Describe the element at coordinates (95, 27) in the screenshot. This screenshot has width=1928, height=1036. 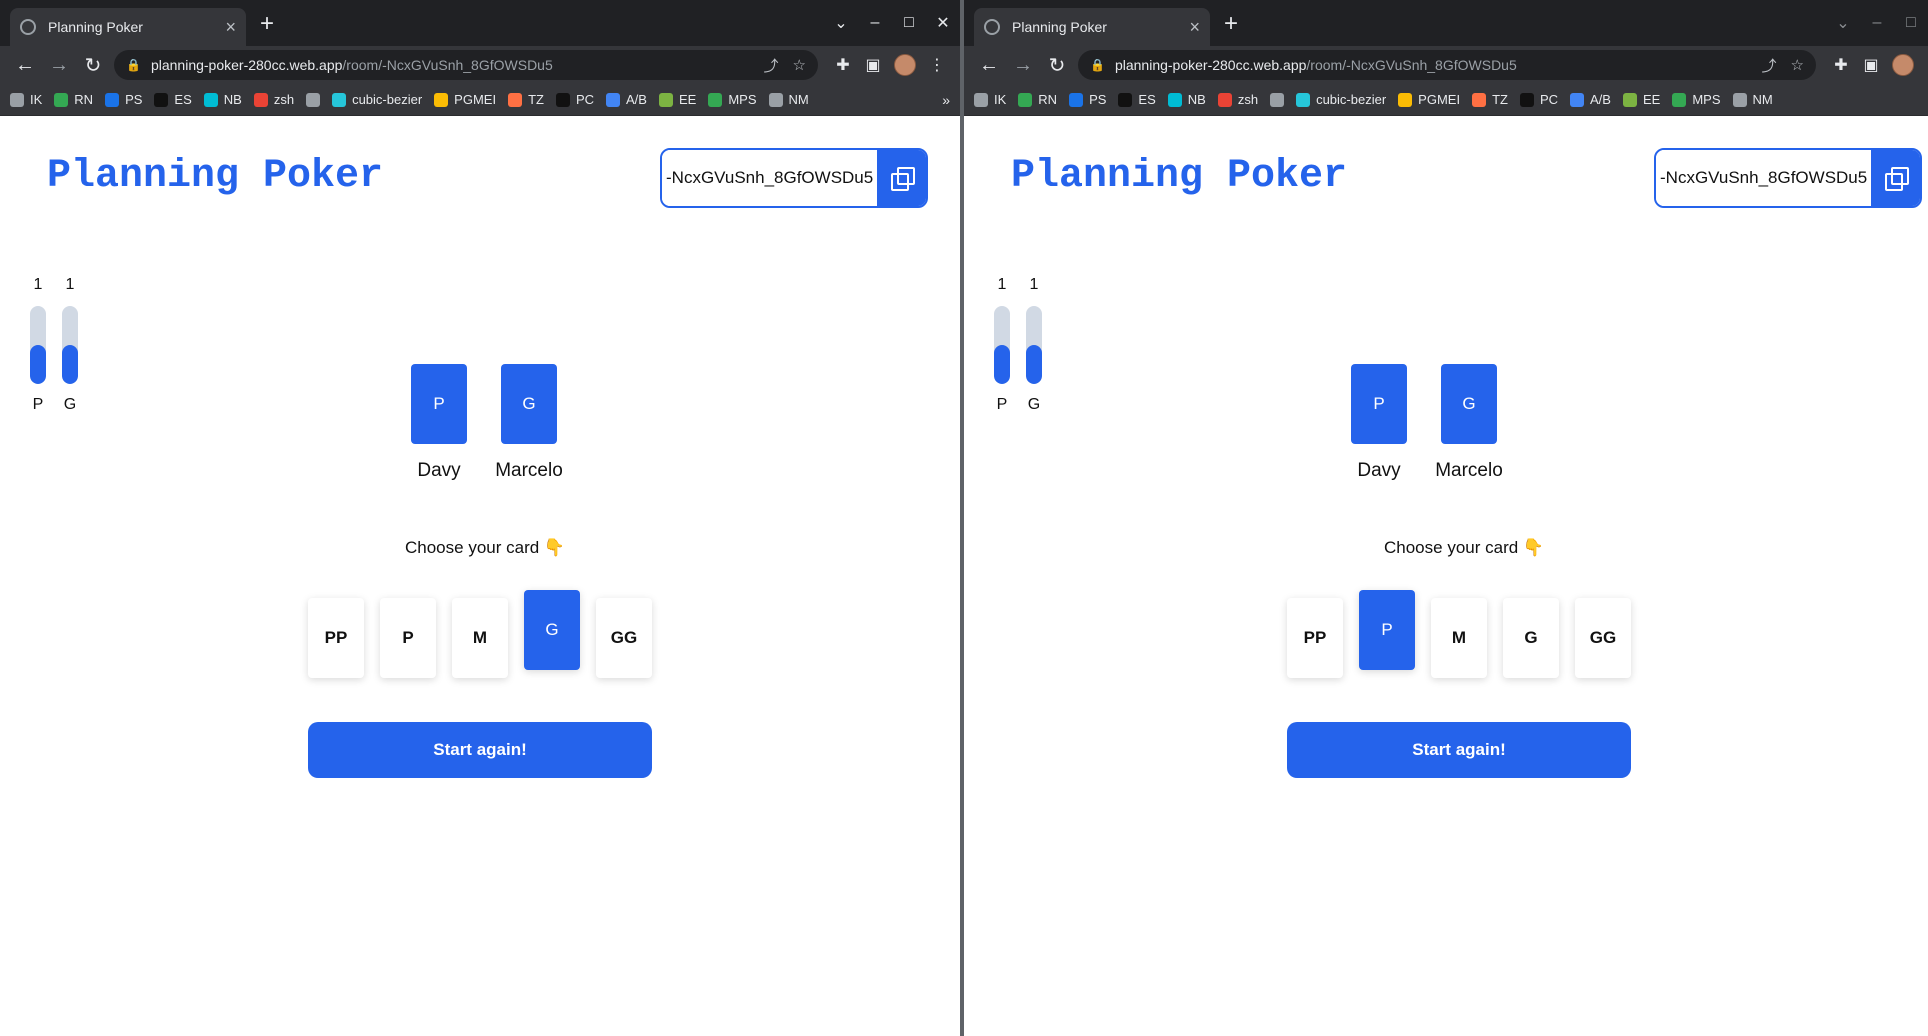
I see `tab-title: Planning Poker` at that location.